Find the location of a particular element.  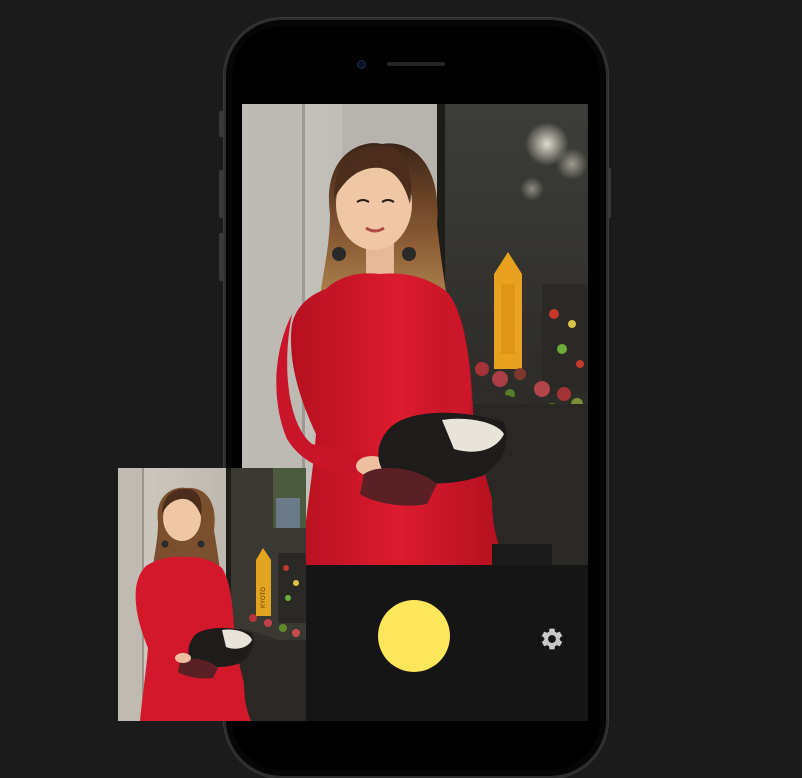

front-camera-icon is located at coordinates (361, 64).